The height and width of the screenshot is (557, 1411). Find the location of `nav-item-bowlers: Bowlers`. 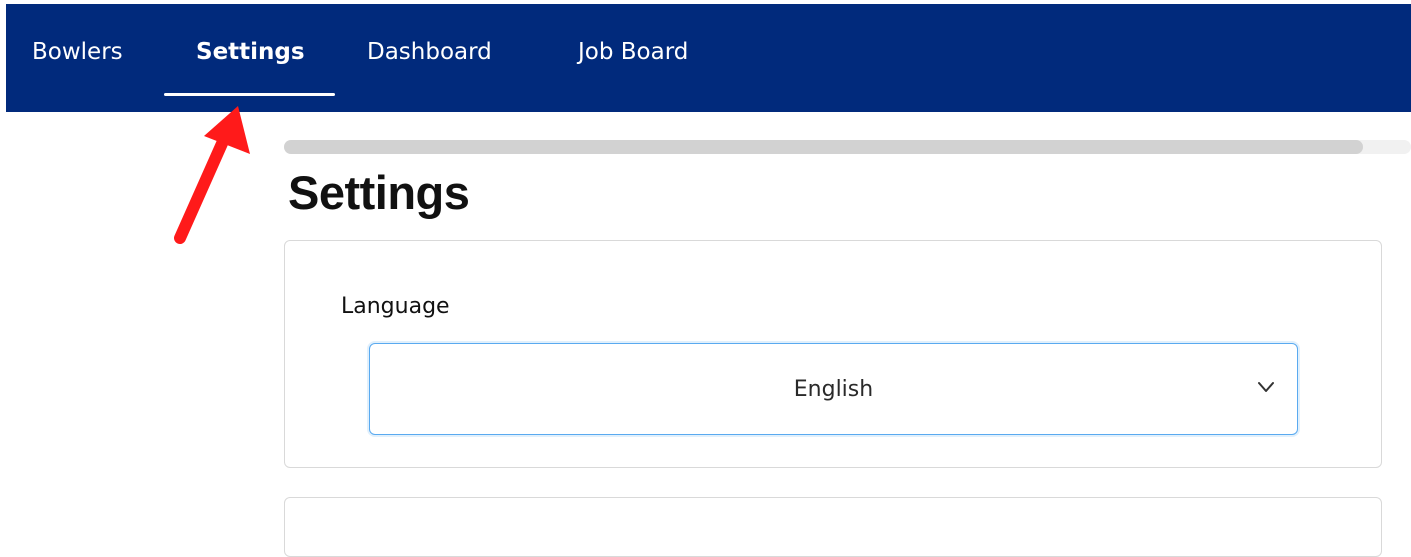

nav-item-bowlers: Bowlers is located at coordinates (77, 52).